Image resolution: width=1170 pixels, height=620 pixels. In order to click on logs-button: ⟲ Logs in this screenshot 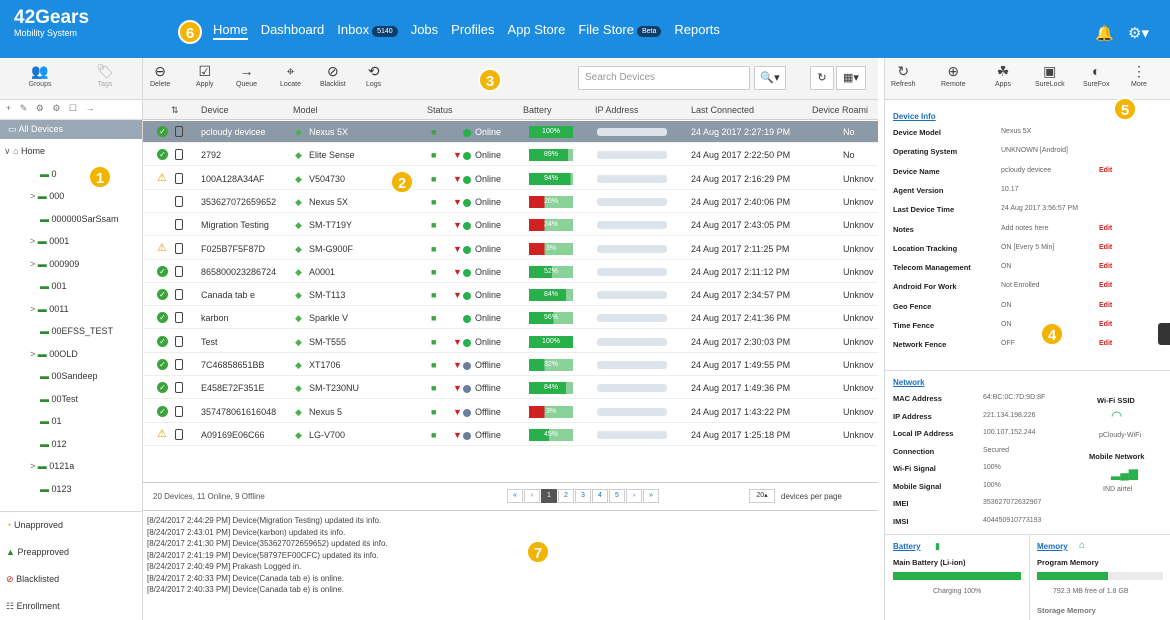, I will do `click(373, 75)`.